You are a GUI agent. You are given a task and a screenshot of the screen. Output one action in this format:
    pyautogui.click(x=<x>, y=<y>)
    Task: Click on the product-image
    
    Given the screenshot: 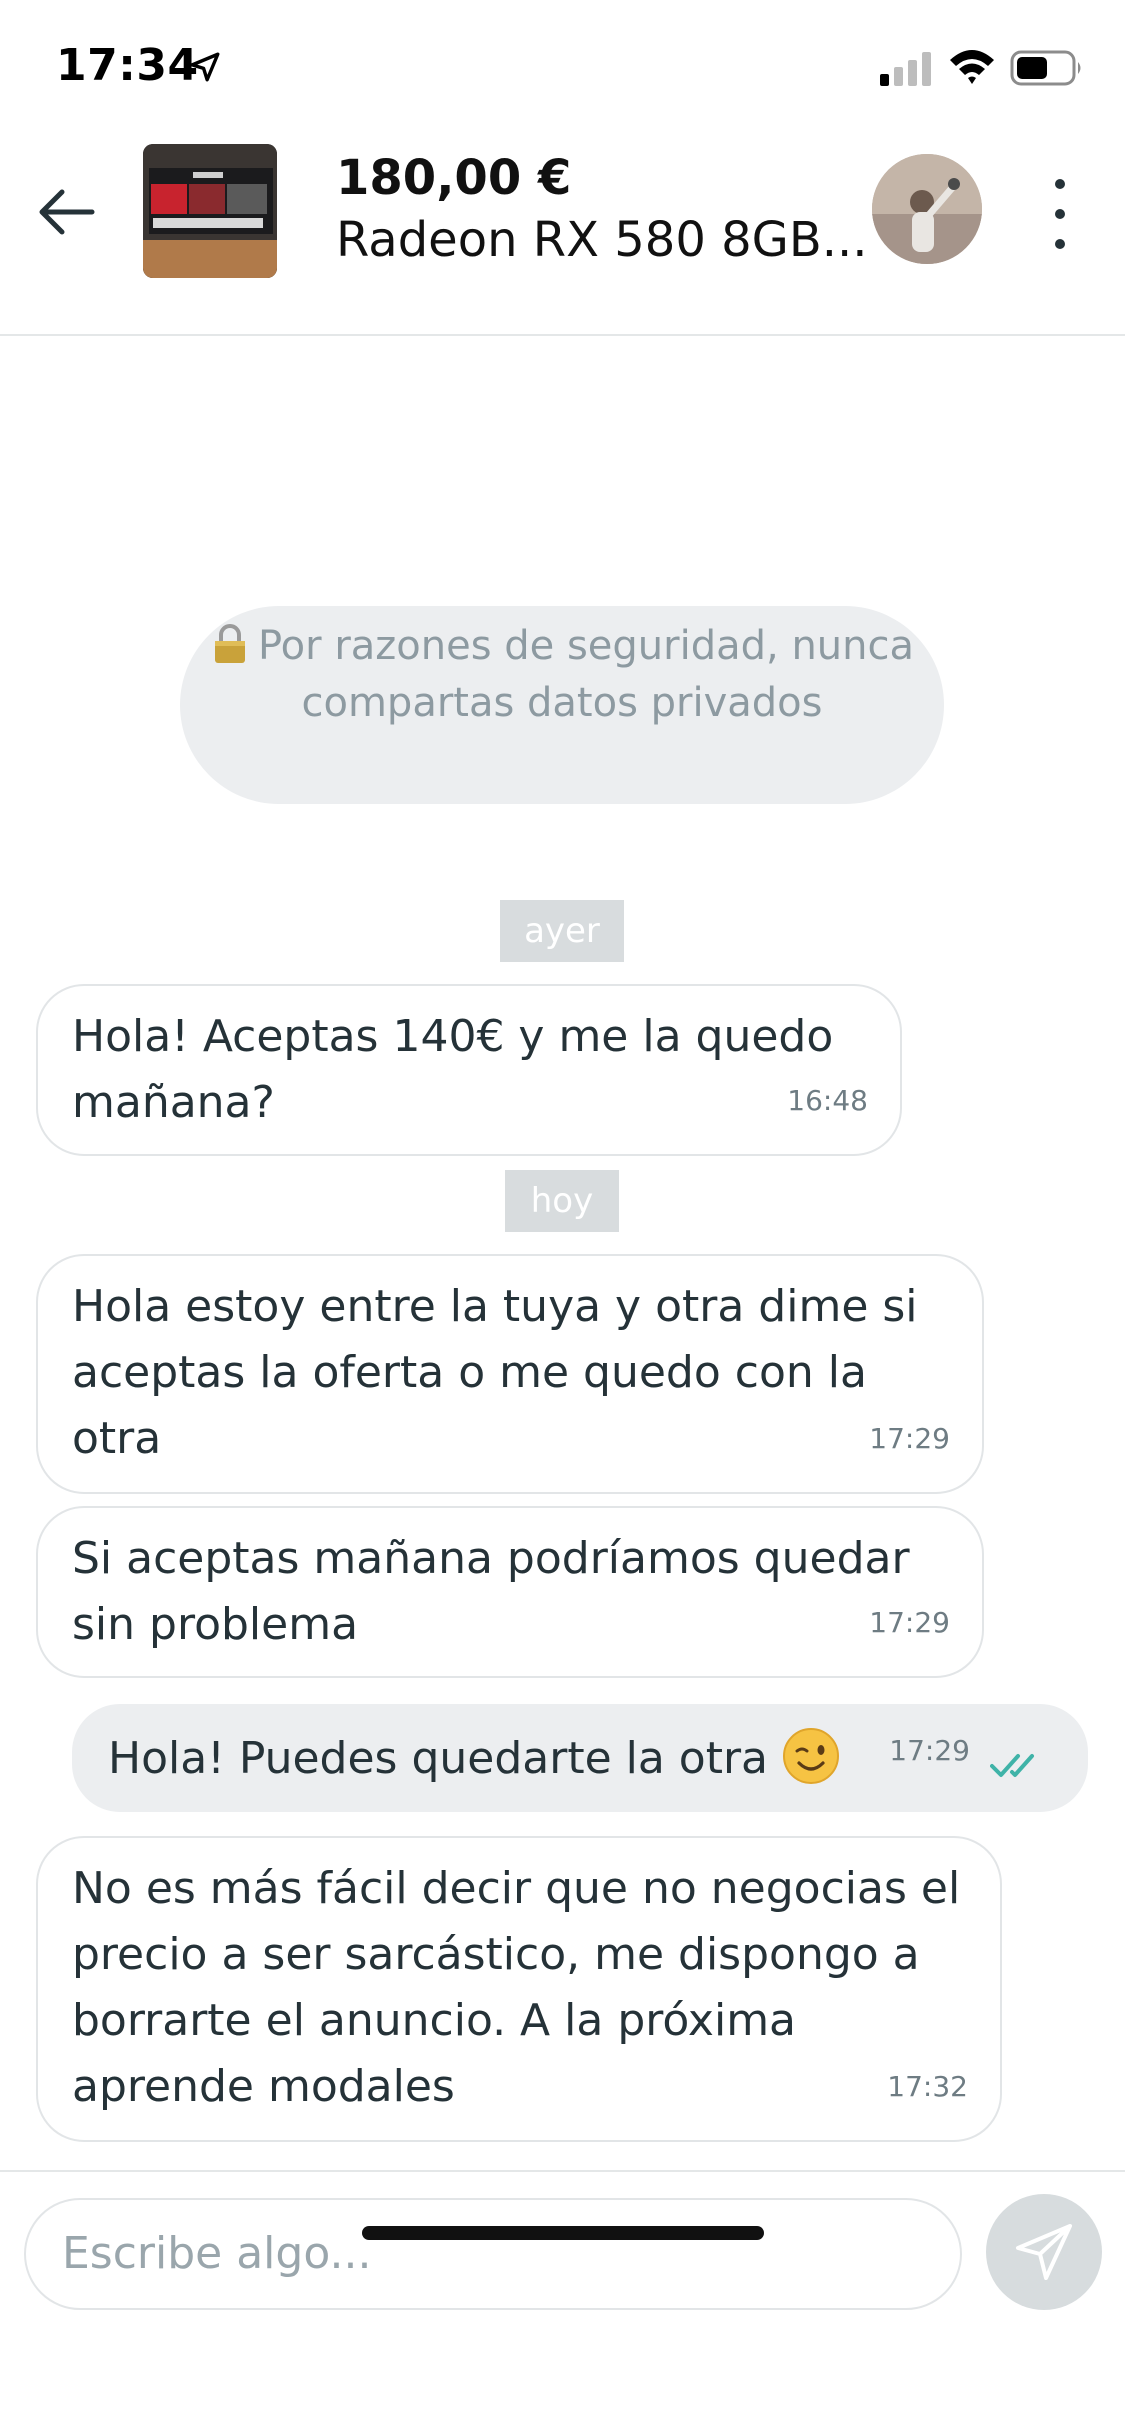 What is the action you would take?
    pyautogui.click(x=210, y=211)
    